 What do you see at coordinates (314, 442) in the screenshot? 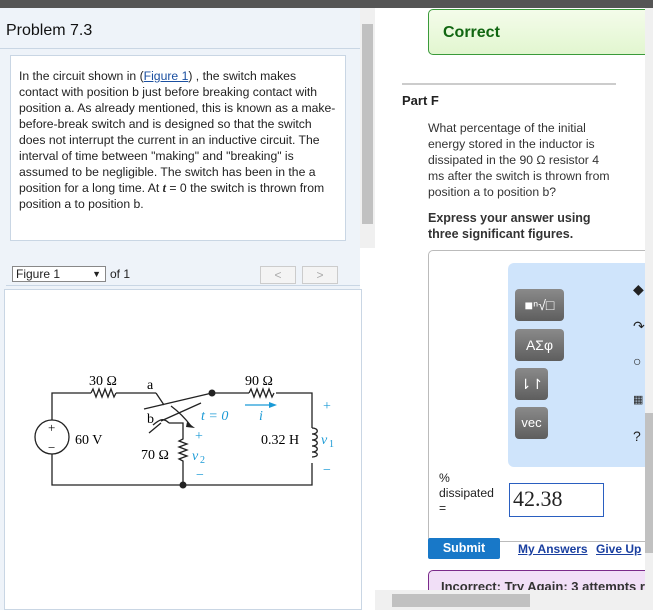
I see `inductor` at bounding box center [314, 442].